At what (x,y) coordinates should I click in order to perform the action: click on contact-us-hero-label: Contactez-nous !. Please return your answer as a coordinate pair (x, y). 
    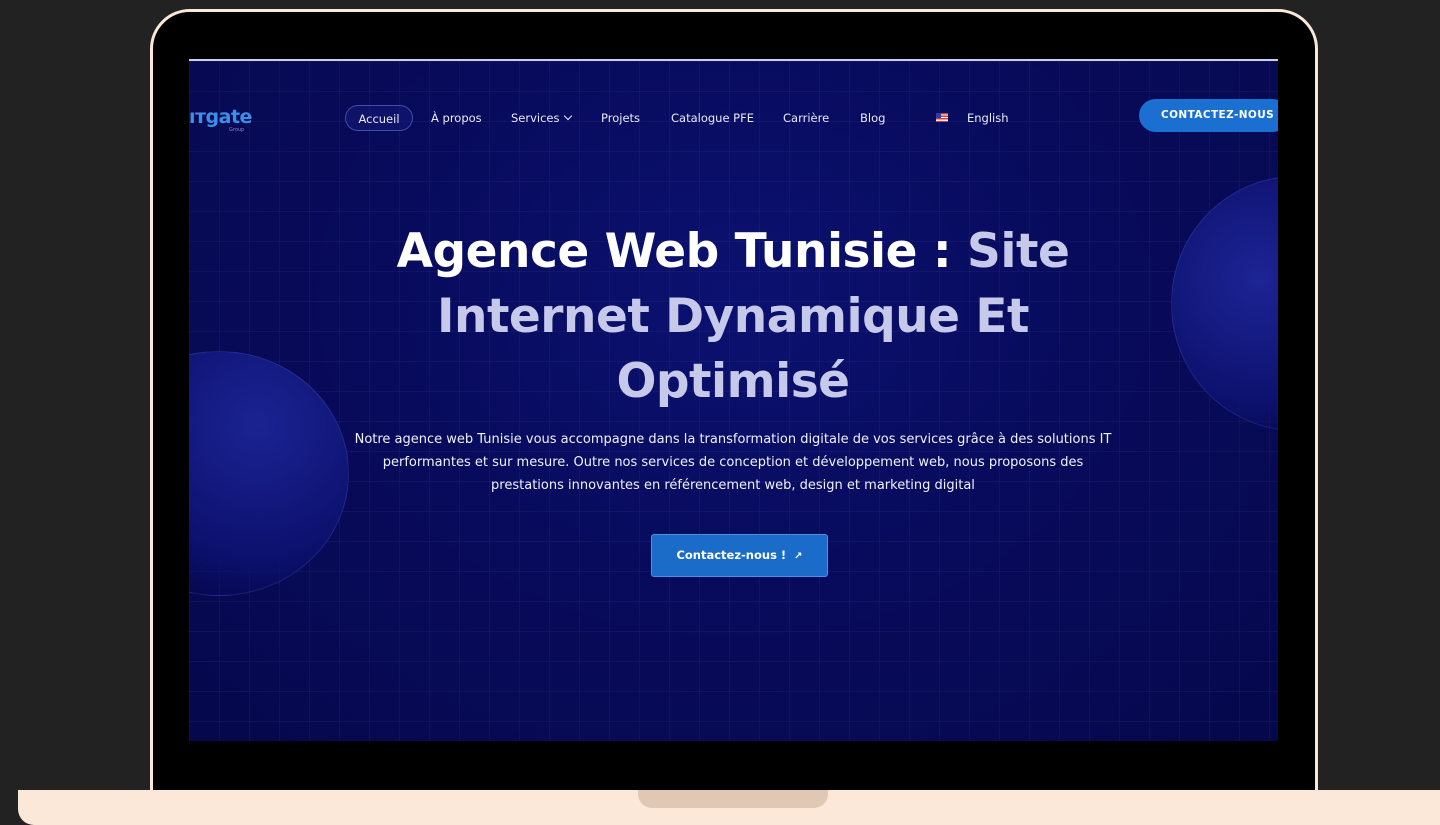
    Looking at the image, I should click on (731, 555).